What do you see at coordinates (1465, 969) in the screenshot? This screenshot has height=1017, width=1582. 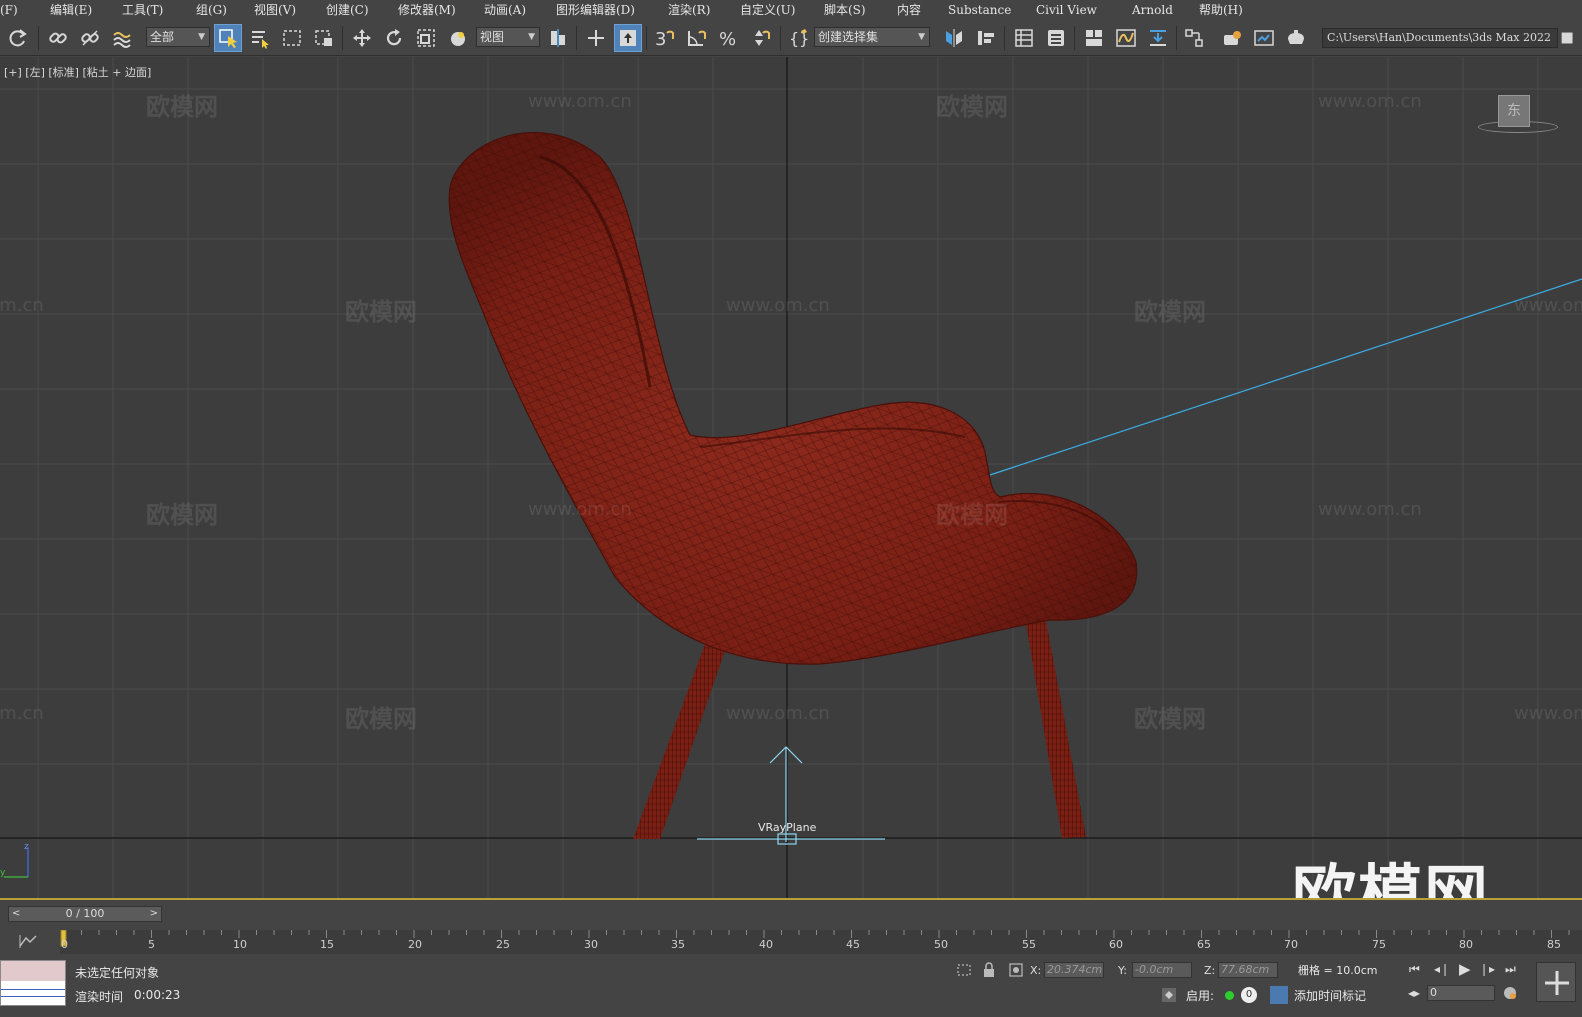 I see `play-icon: ▶` at bounding box center [1465, 969].